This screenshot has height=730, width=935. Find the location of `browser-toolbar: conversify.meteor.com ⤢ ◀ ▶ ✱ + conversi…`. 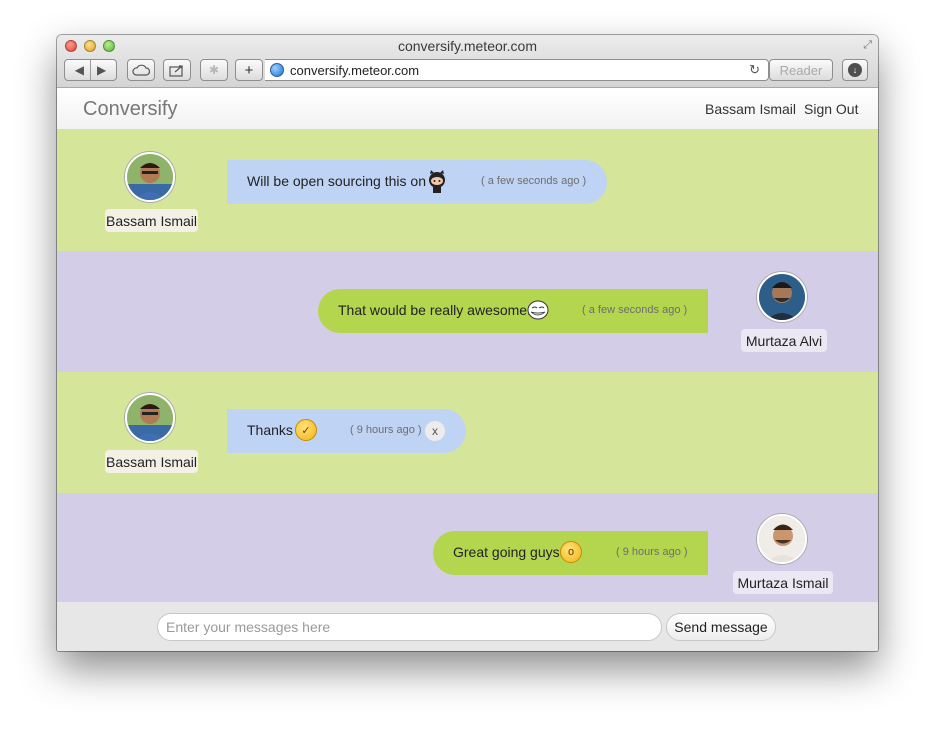

browser-toolbar: conversify.meteor.com ⤢ ◀ ▶ ✱ + conversi… is located at coordinates (467, 61).